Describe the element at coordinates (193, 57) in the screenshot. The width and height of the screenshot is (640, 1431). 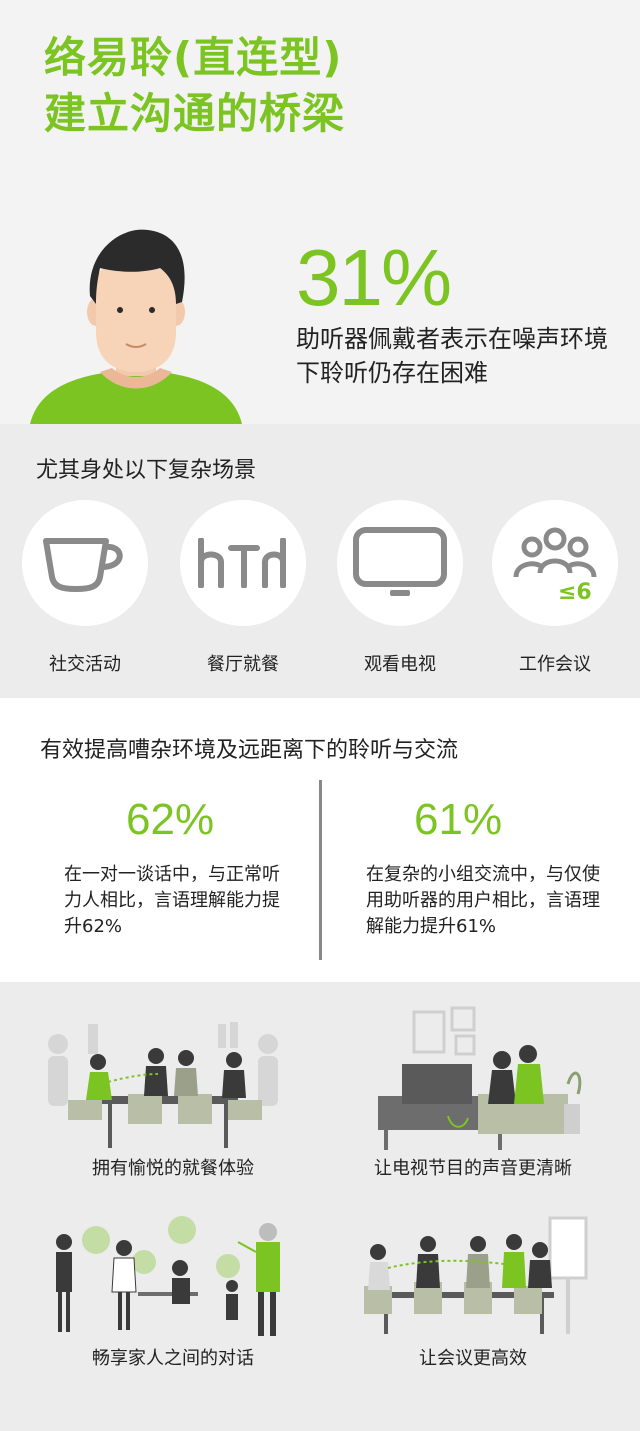
I see `title-line-1: 络易聆(直连型)` at that location.